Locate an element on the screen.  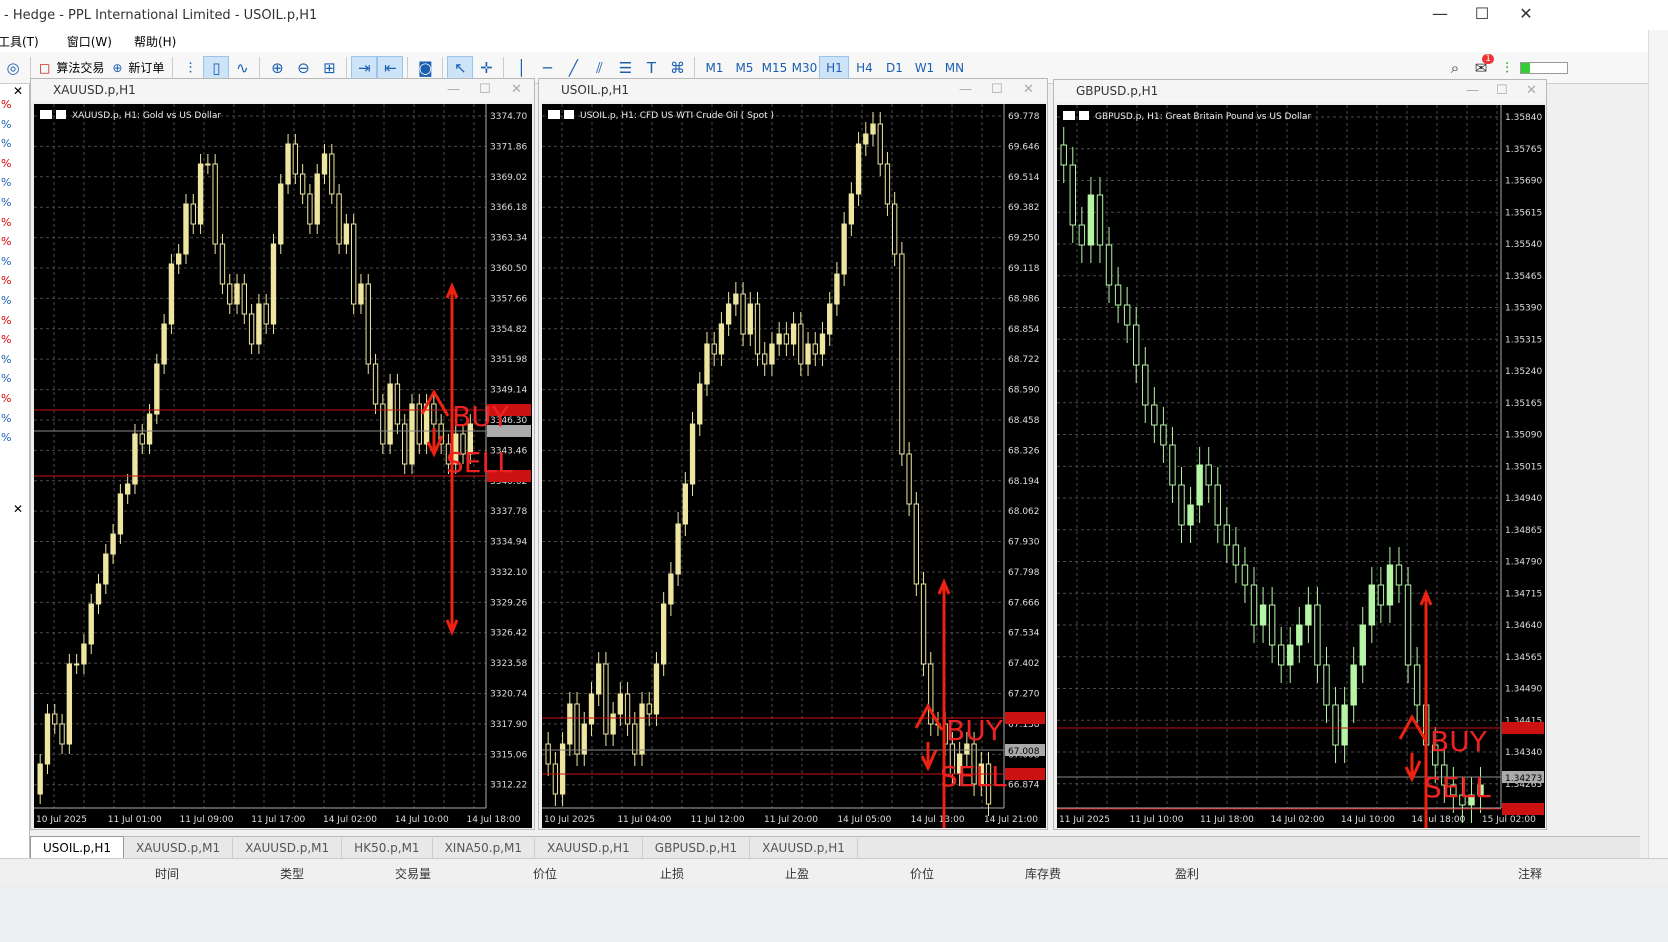
text-icon: T is located at coordinates (651, 68).